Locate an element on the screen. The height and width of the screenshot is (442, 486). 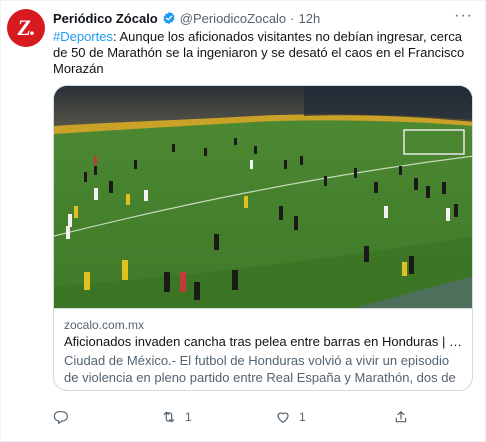
reply-button is located at coordinates (65, 417).